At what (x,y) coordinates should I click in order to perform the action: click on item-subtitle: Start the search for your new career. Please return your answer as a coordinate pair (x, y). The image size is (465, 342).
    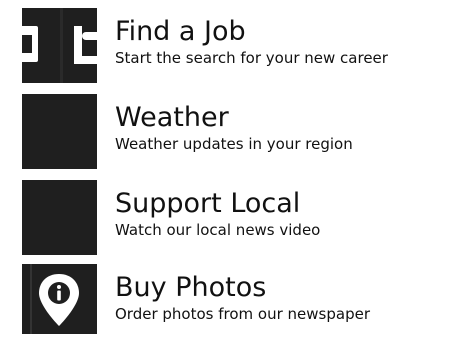
    Looking at the image, I should click on (251, 58).